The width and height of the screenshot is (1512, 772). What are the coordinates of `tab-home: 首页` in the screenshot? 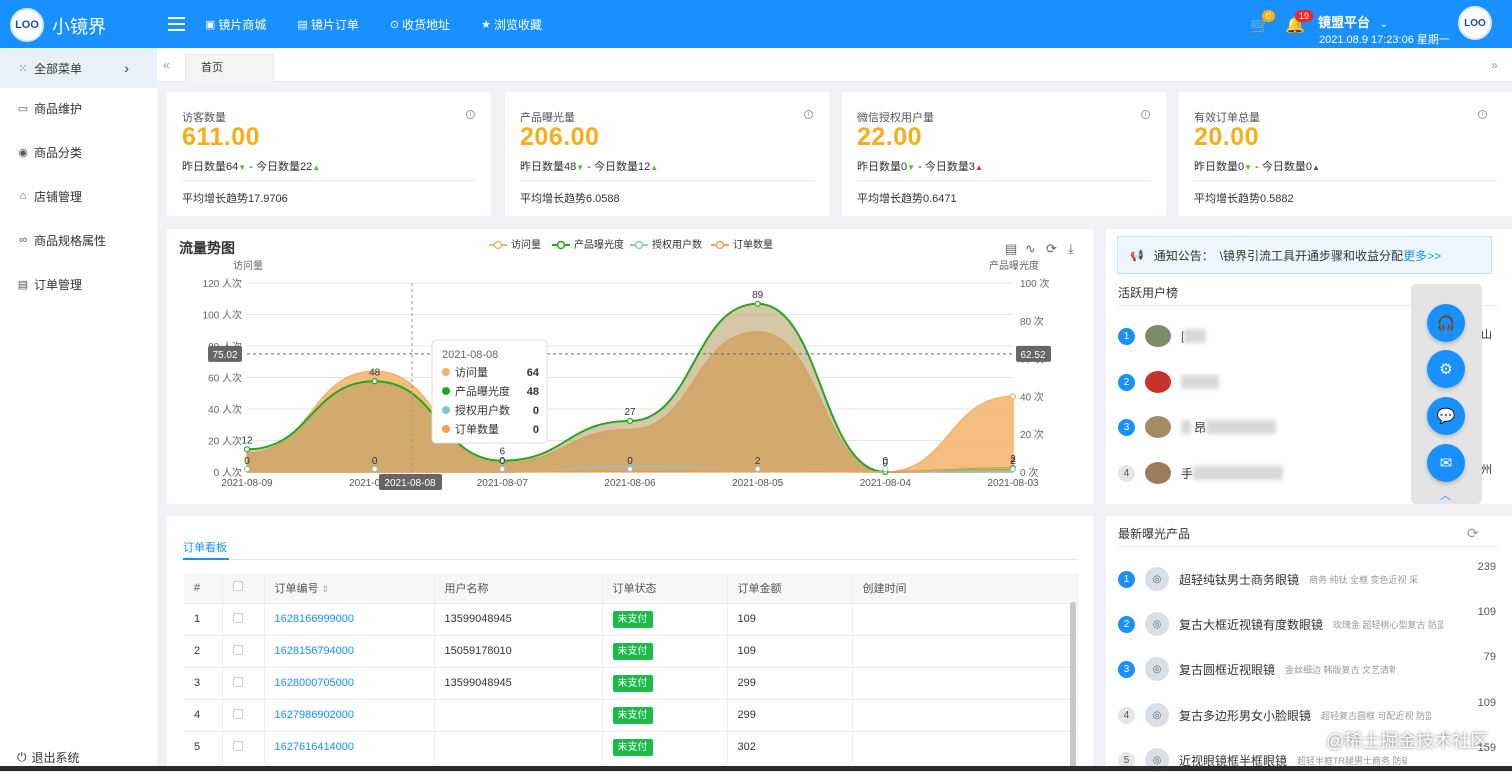 It's located at (229, 68).